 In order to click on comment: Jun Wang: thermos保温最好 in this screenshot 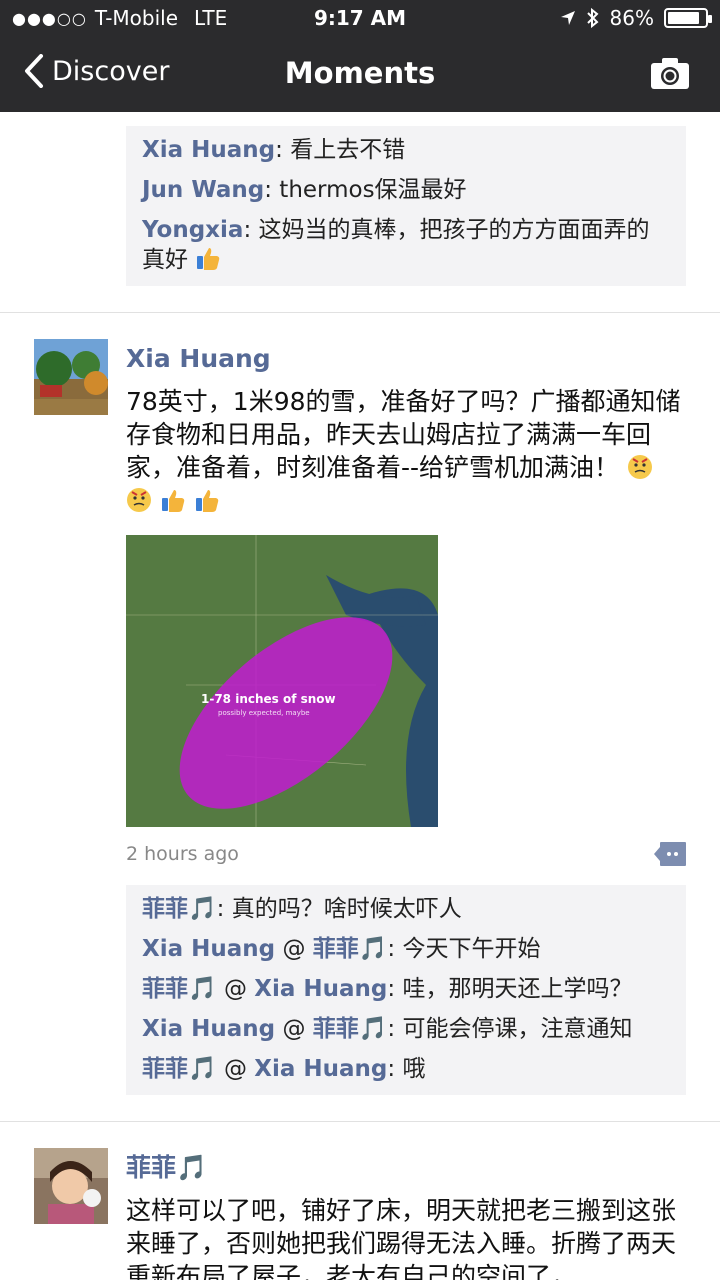, I will do `click(406, 190)`.